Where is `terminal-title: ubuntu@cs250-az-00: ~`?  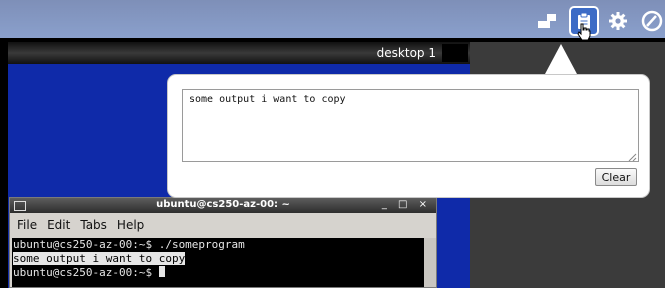
terminal-title: ubuntu@cs250-az-00: ~ is located at coordinates (223, 204).